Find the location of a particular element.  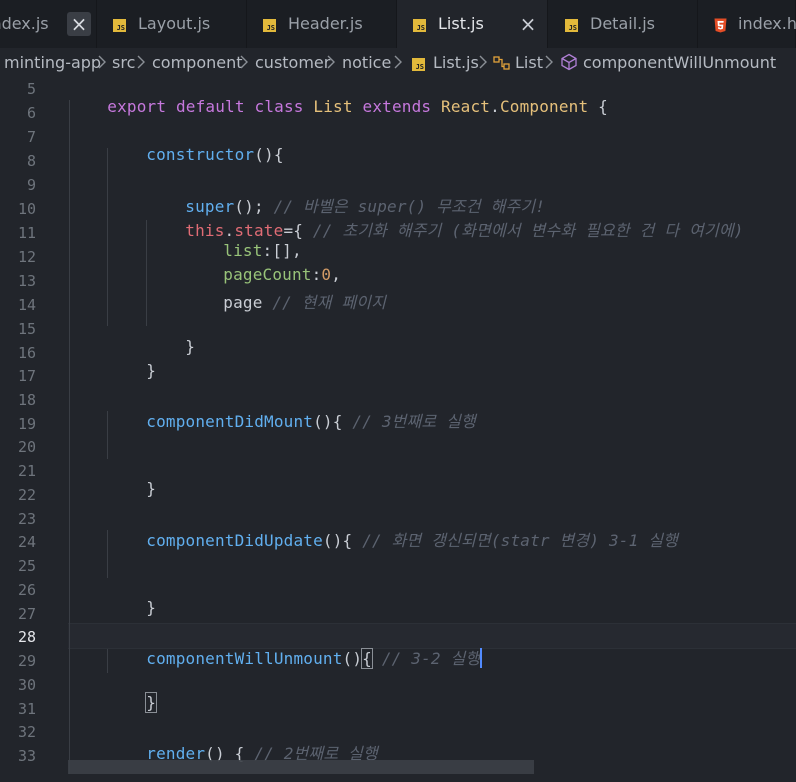

line-number: 18 is located at coordinates (26, 400).